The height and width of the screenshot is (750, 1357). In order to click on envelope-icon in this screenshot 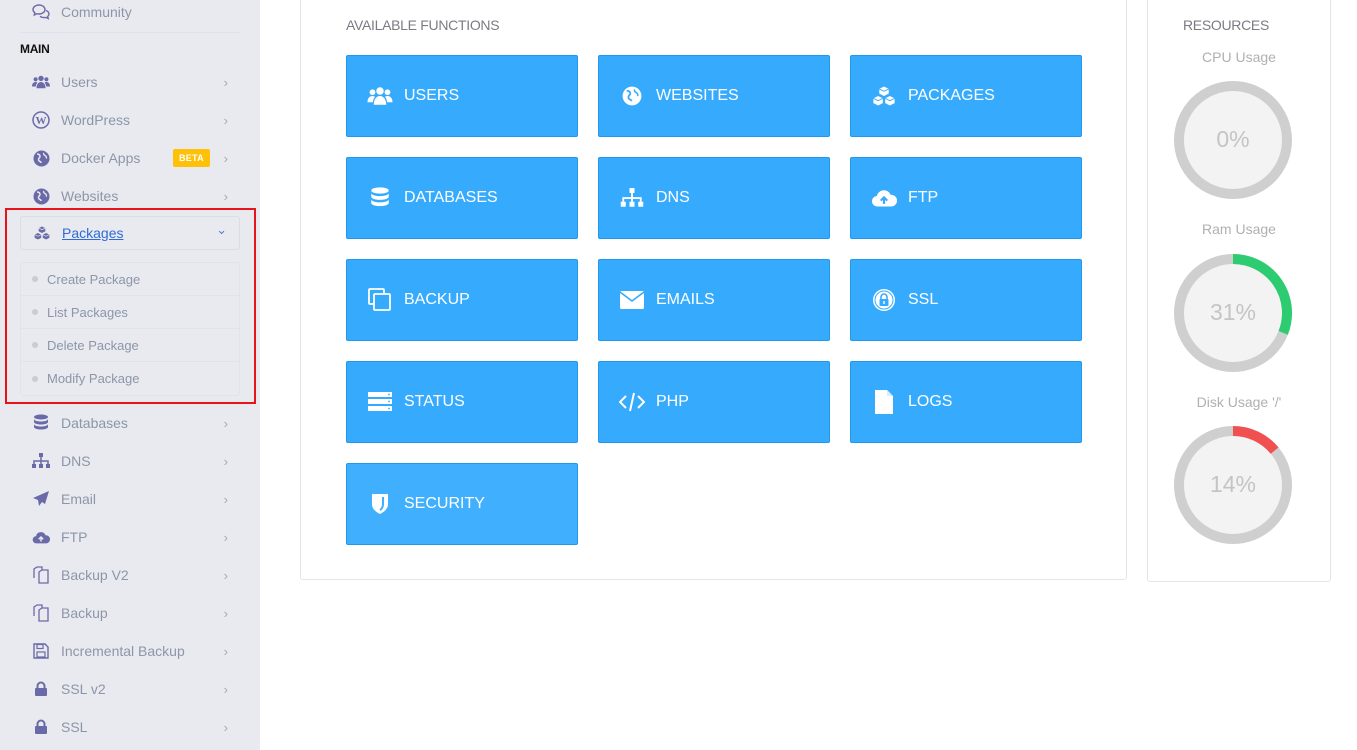, I will do `click(632, 300)`.